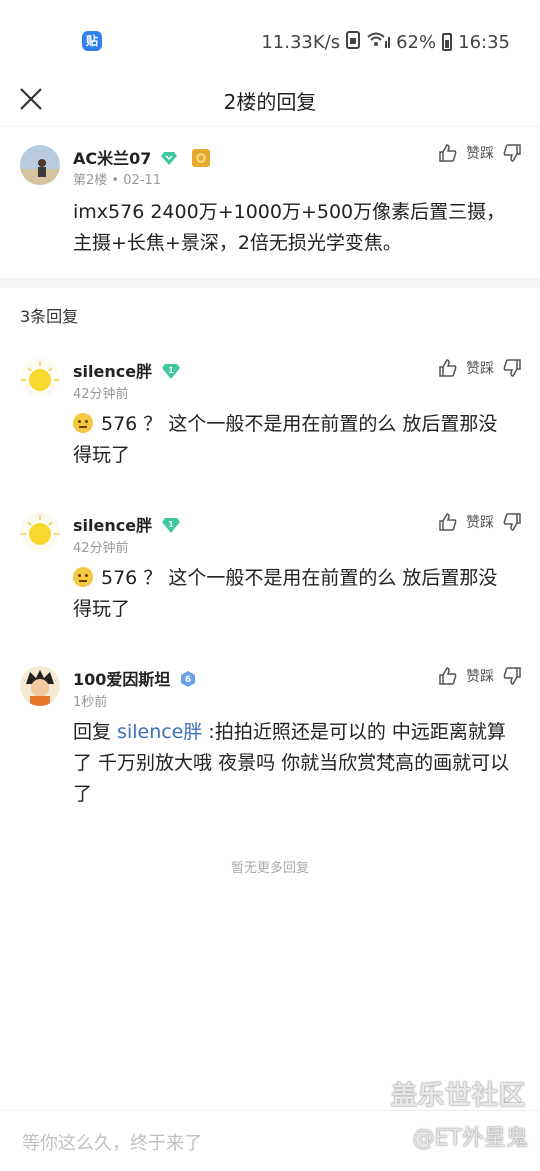 This screenshot has width=540, height=1171. What do you see at coordinates (90, 702) in the screenshot?
I see `reply-time: 1秒前` at bounding box center [90, 702].